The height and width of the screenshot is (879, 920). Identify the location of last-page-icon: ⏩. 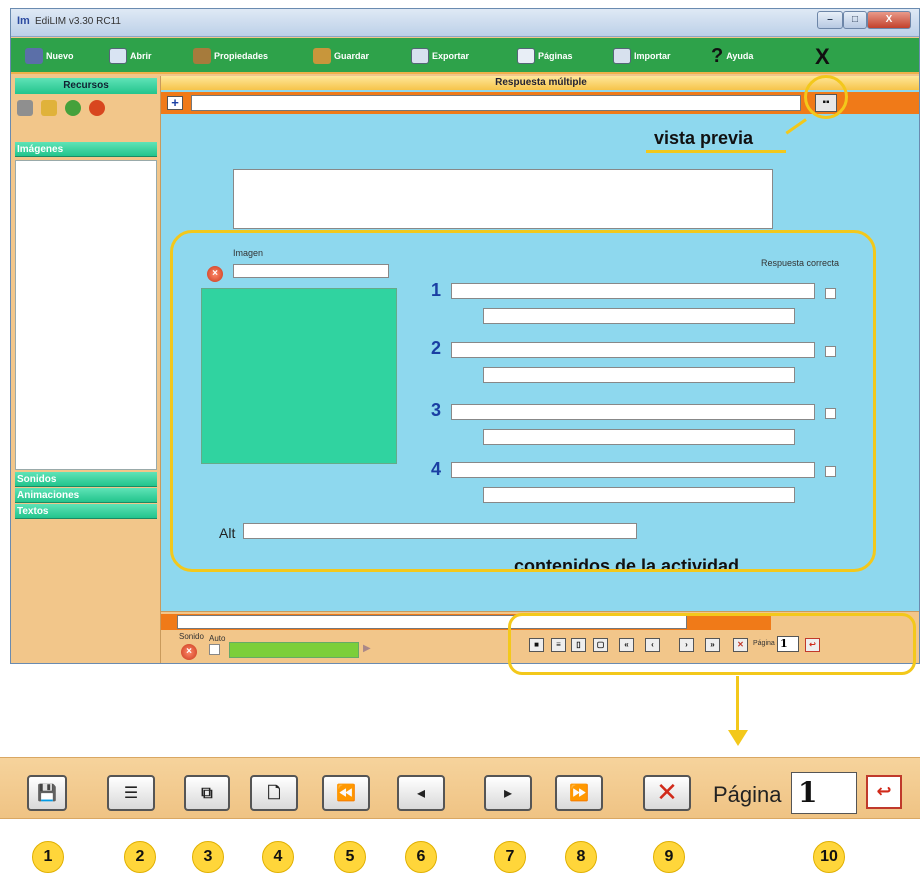
(579, 792).